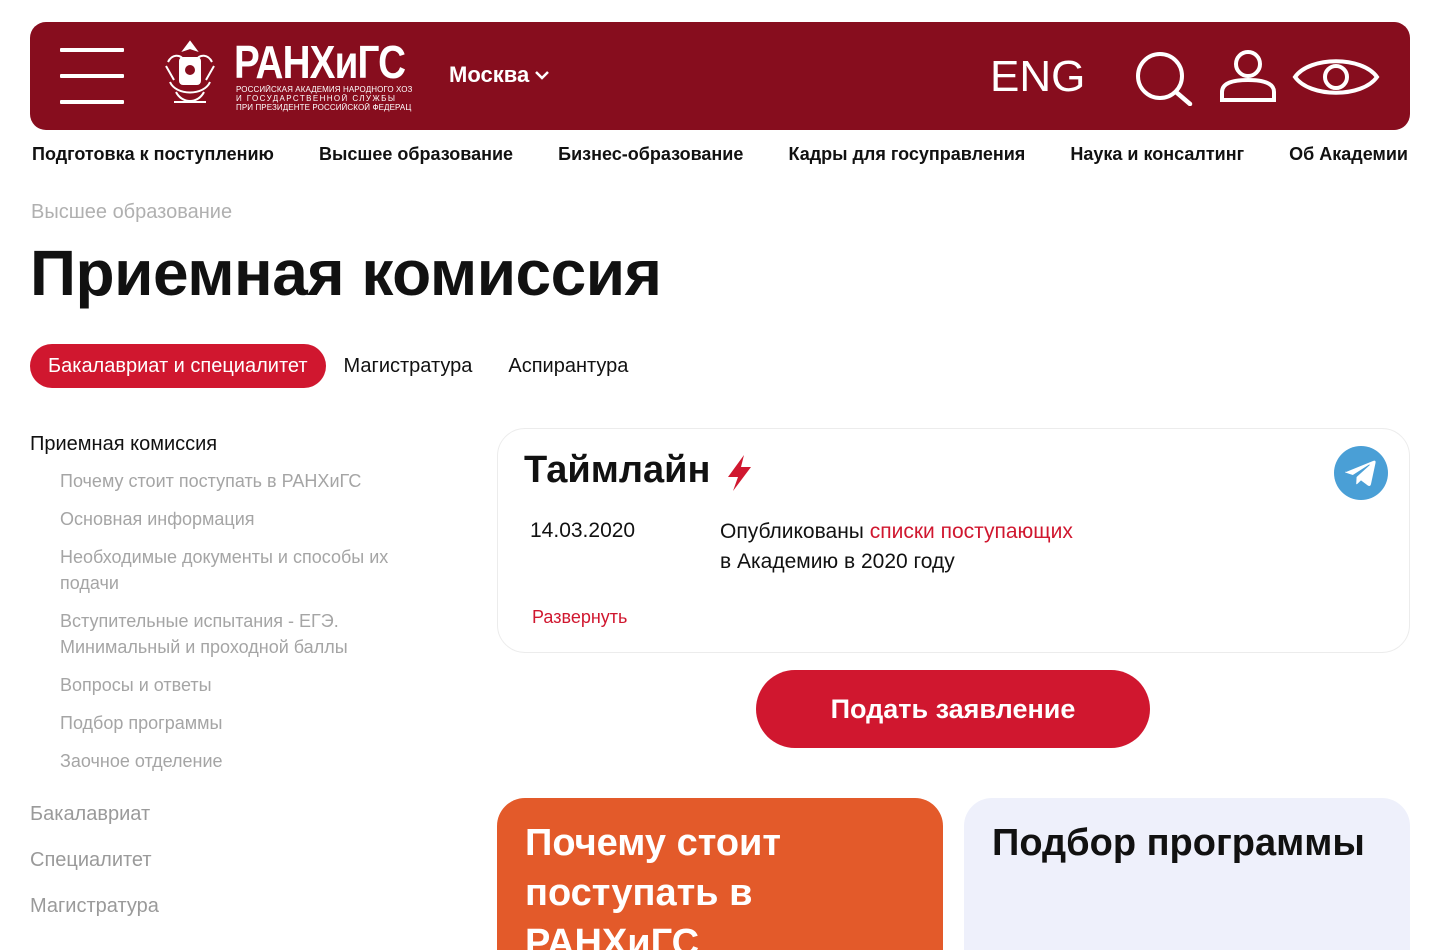 Image resolution: width=1440 pixels, height=950 pixels. I want to click on nav-item-higher-education: Высшее образование, so click(416, 157).